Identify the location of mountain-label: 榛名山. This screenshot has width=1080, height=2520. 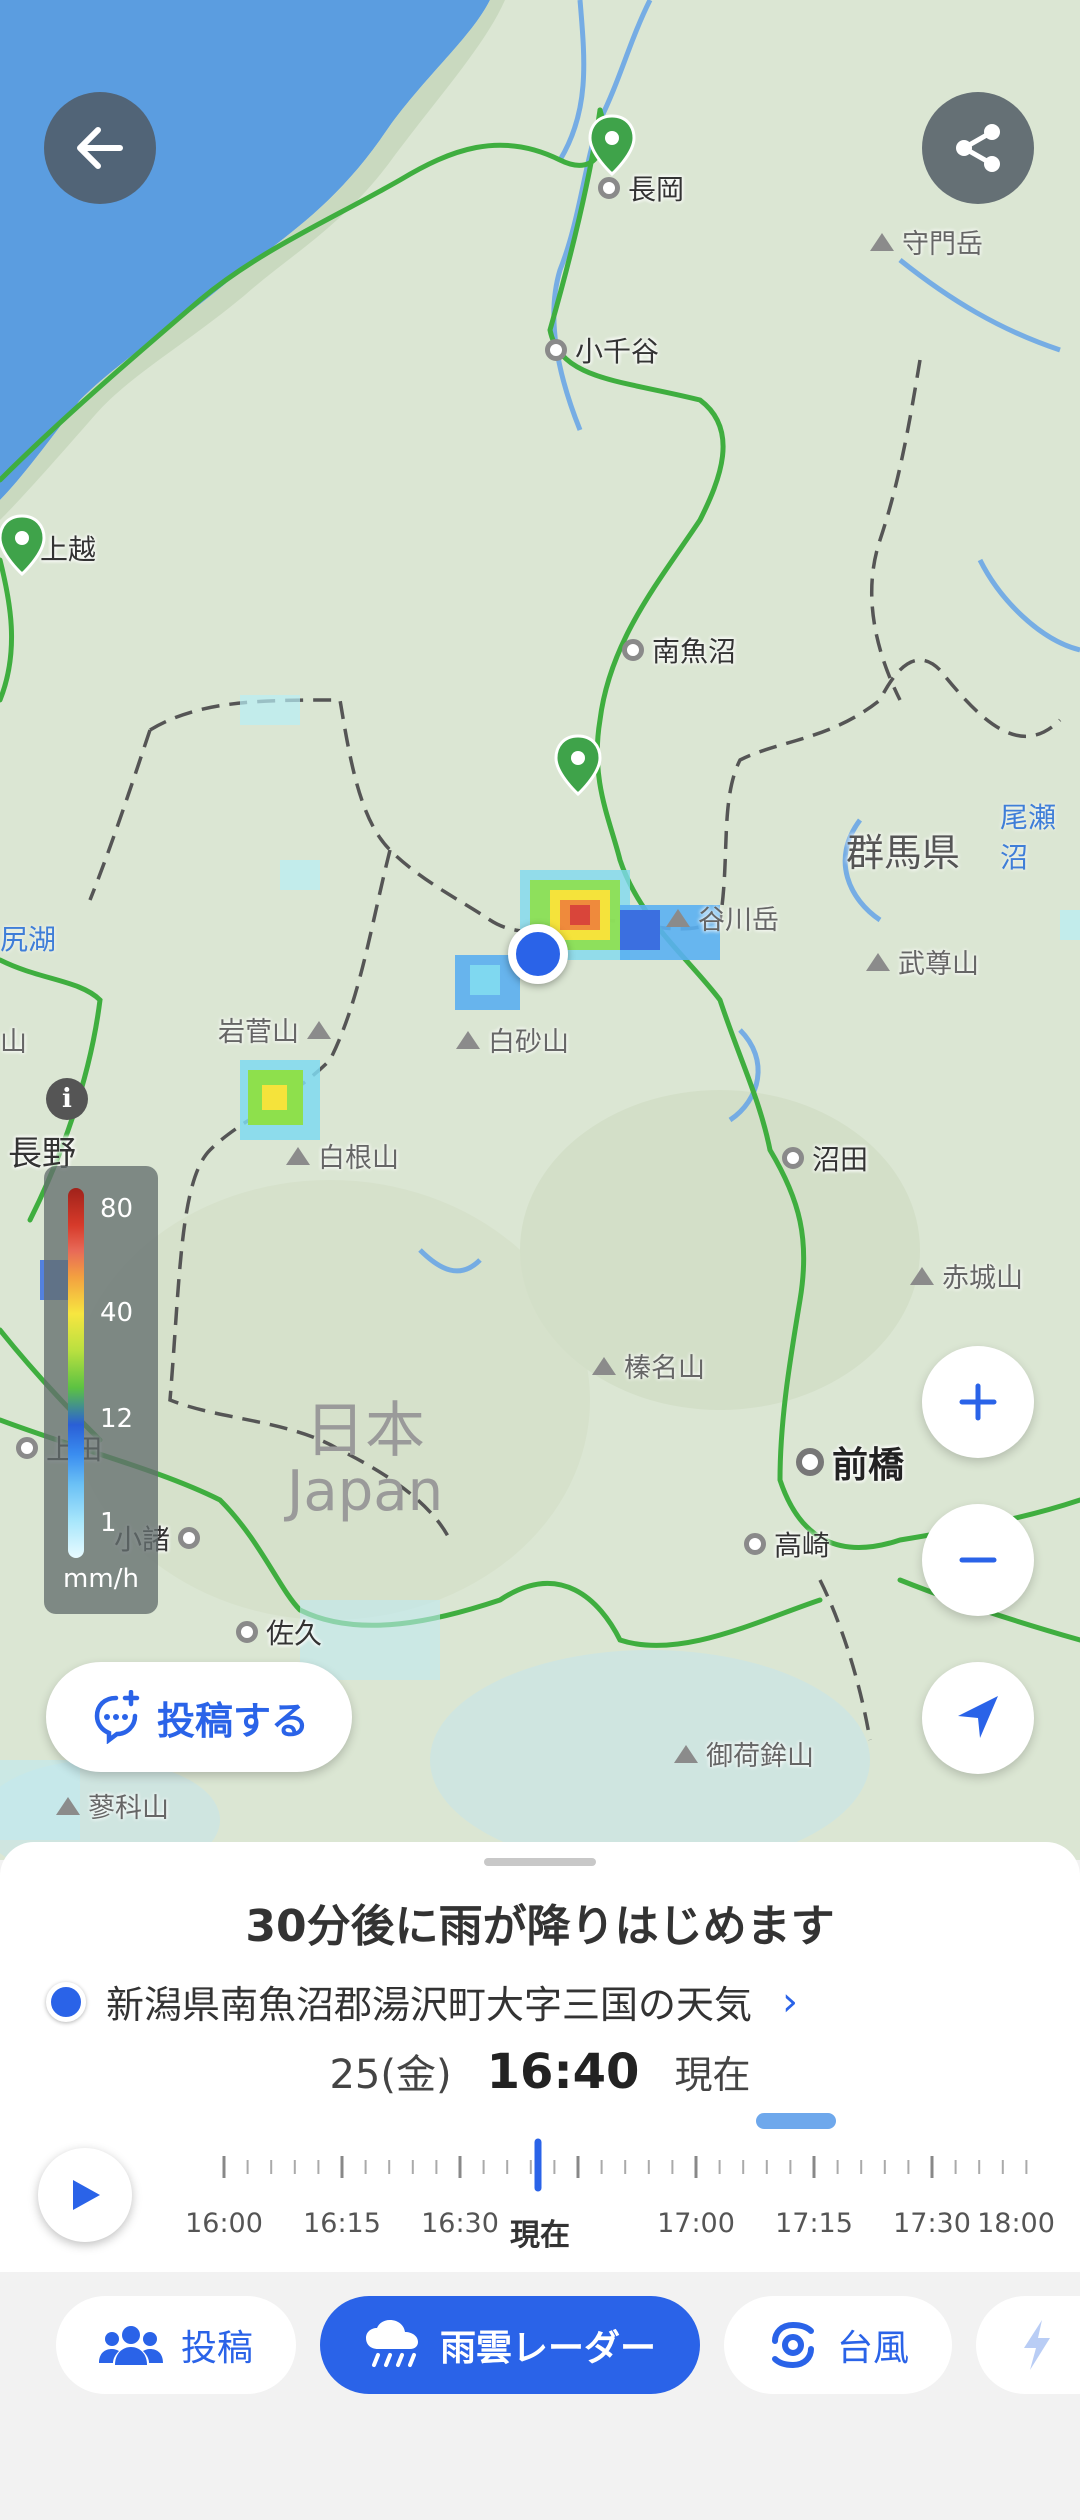
(648, 1365).